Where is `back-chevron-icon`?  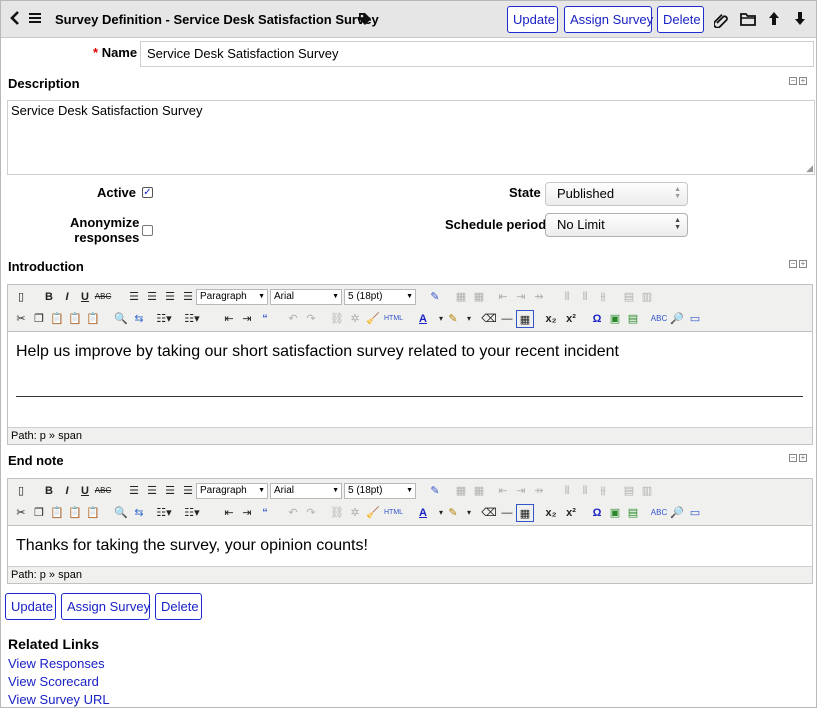 back-chevron-icon is located at coordinates (15, 20).